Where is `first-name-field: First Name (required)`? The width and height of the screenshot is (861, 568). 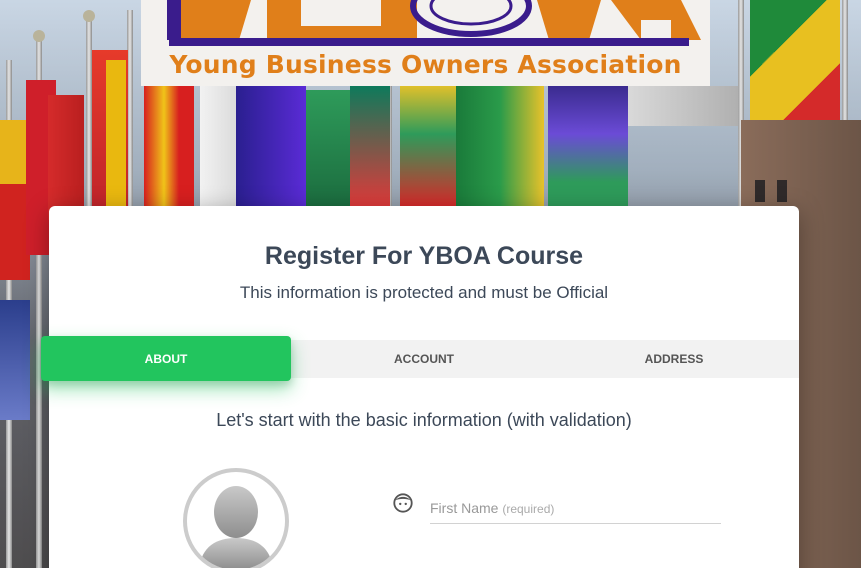
first-name-field: First Name (required) is located at coordinates (575, 509).